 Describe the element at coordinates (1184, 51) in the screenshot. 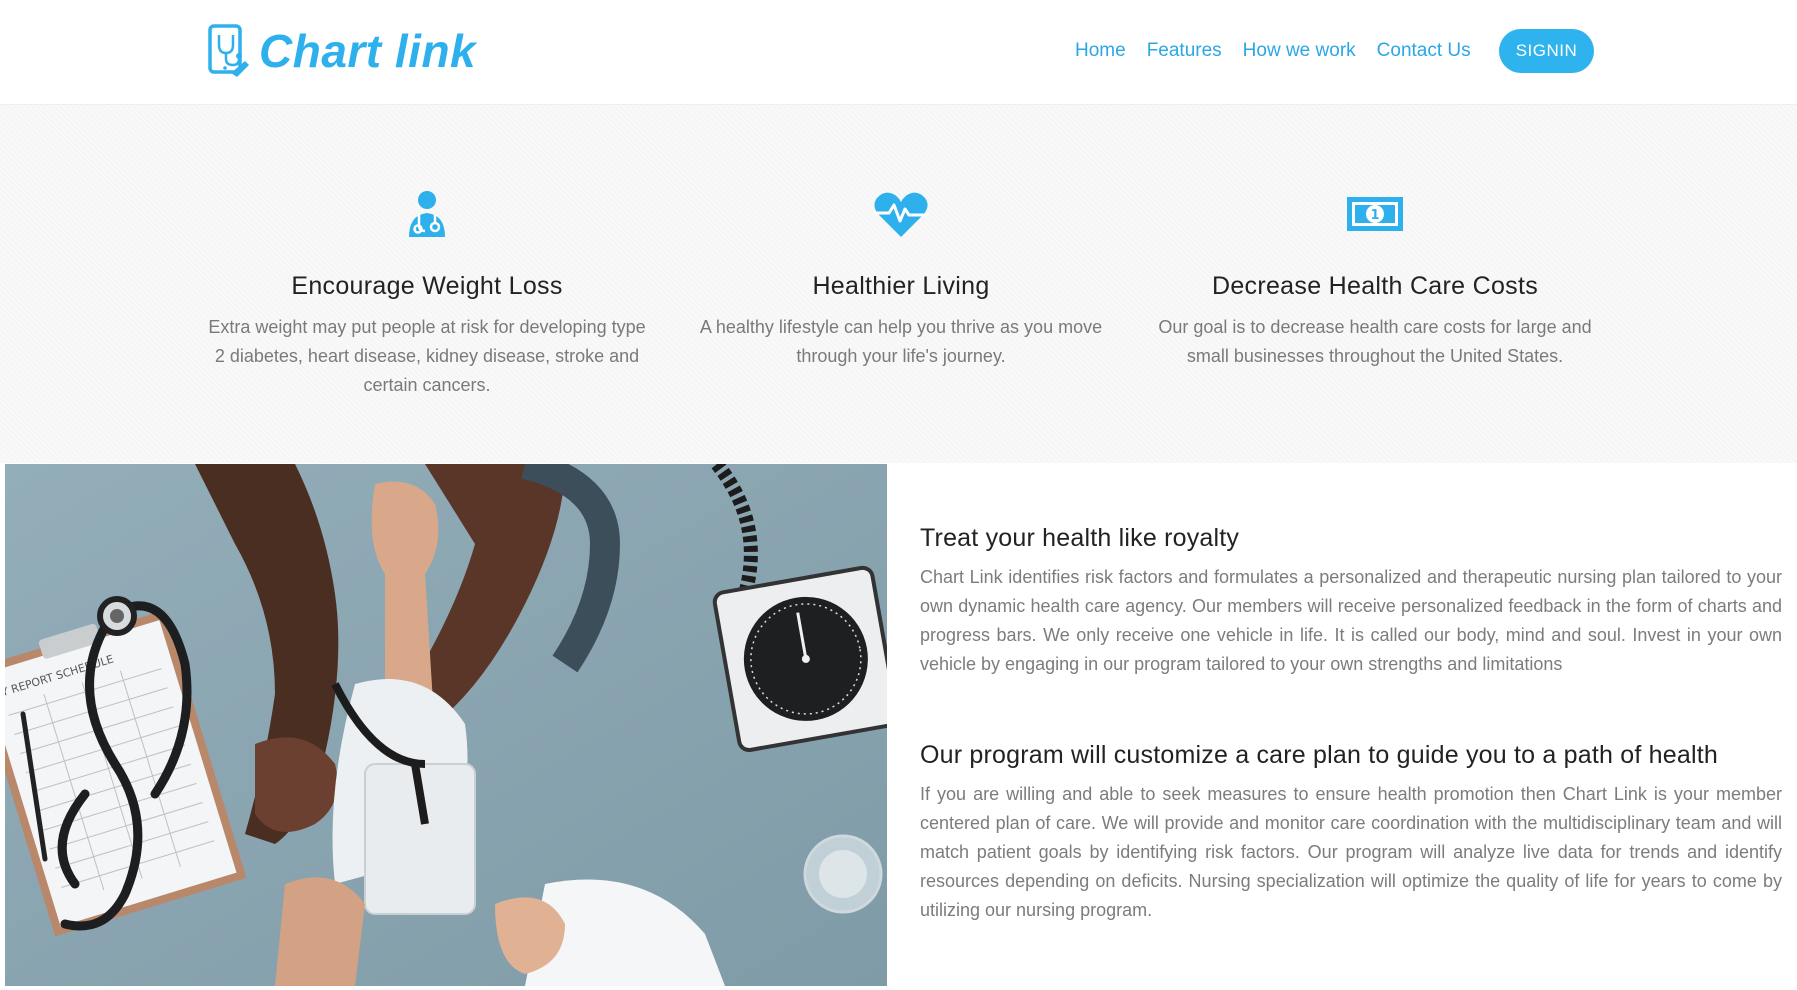

I see `nav-features-link: Features` at that location.